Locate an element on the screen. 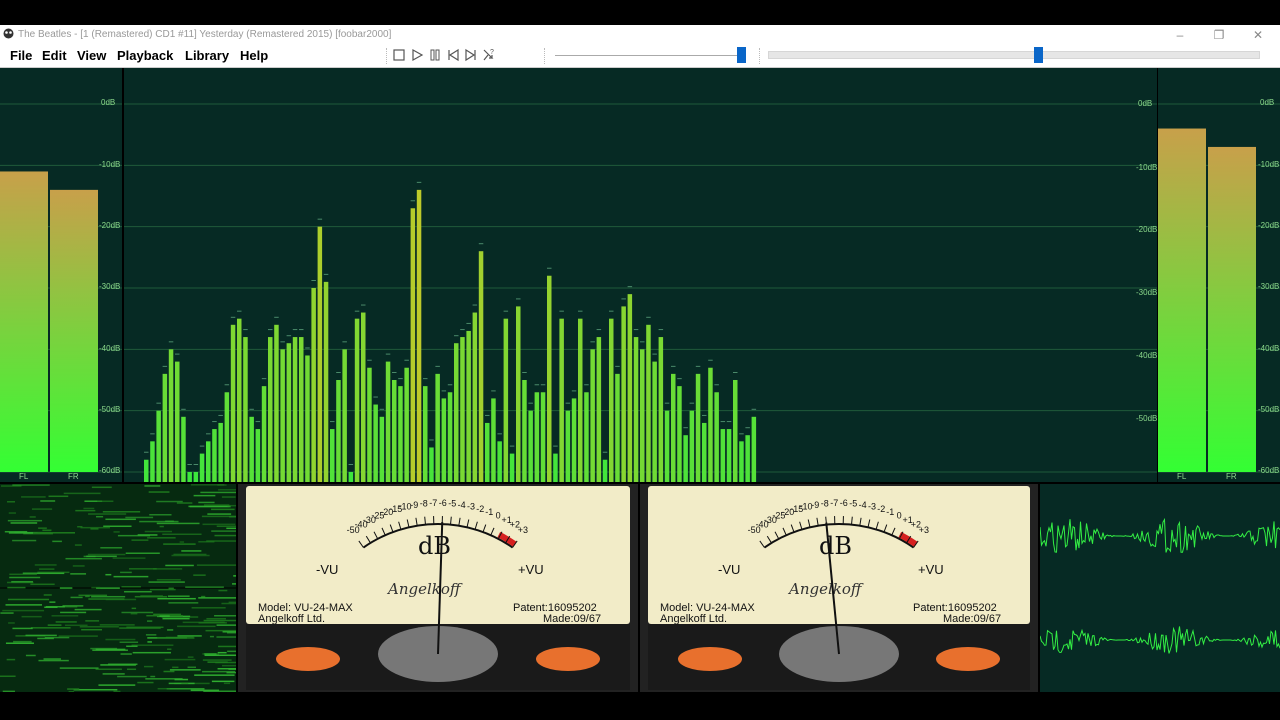  stop-icon is located at coordinates (399, 55).